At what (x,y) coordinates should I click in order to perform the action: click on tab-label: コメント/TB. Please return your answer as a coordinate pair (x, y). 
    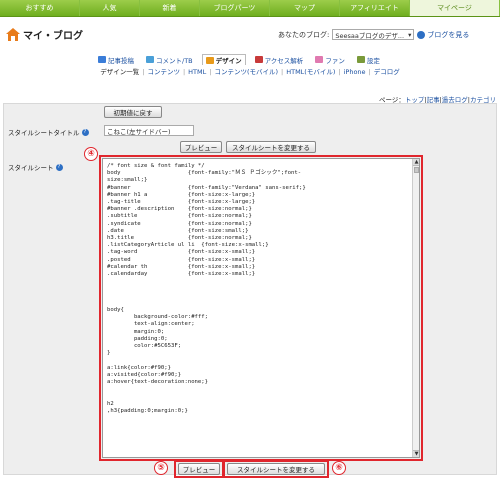
    Looking at the image, I should click on (174, 60).